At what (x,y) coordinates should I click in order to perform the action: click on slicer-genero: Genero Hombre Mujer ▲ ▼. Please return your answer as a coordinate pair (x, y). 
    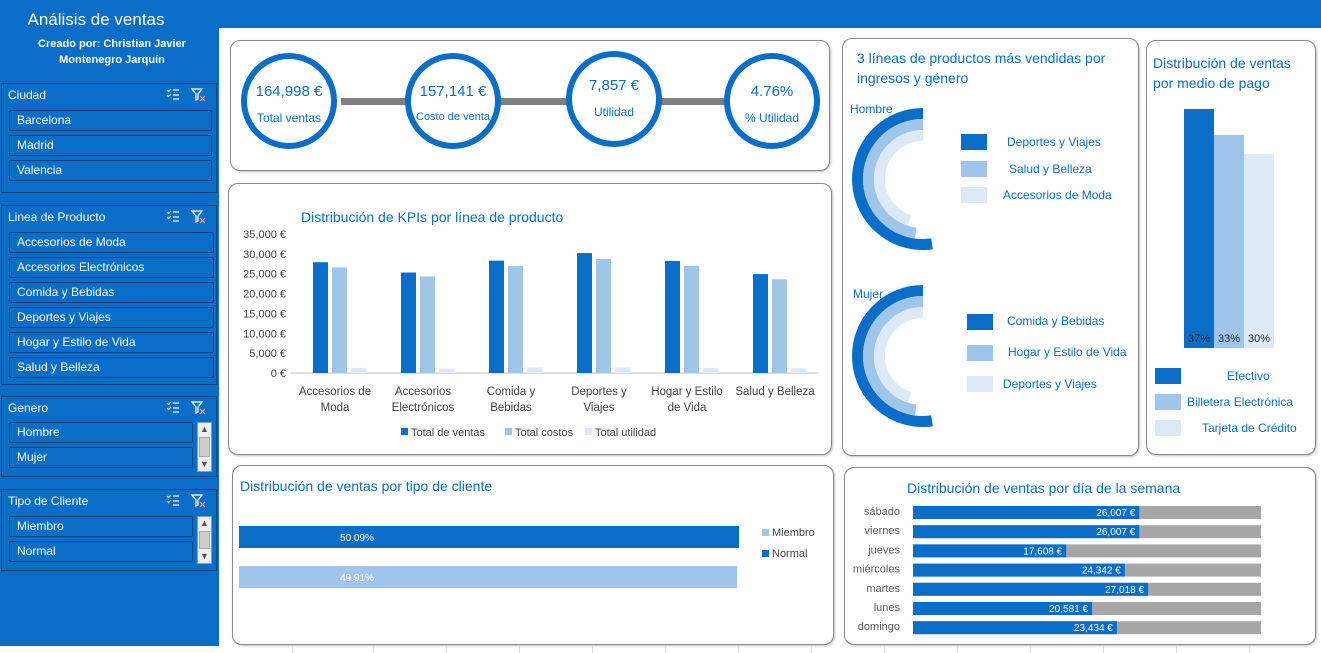
    Looking at the image, I should click on (109, 436).